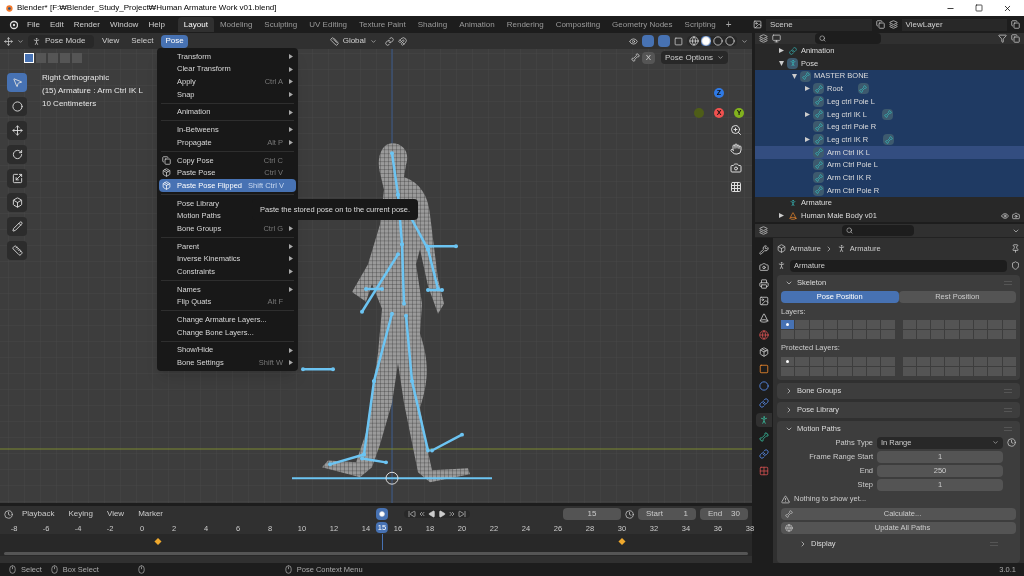 This screenshot has width=1024, height=576. I want to click on pin-icon, so click(1015, 248).